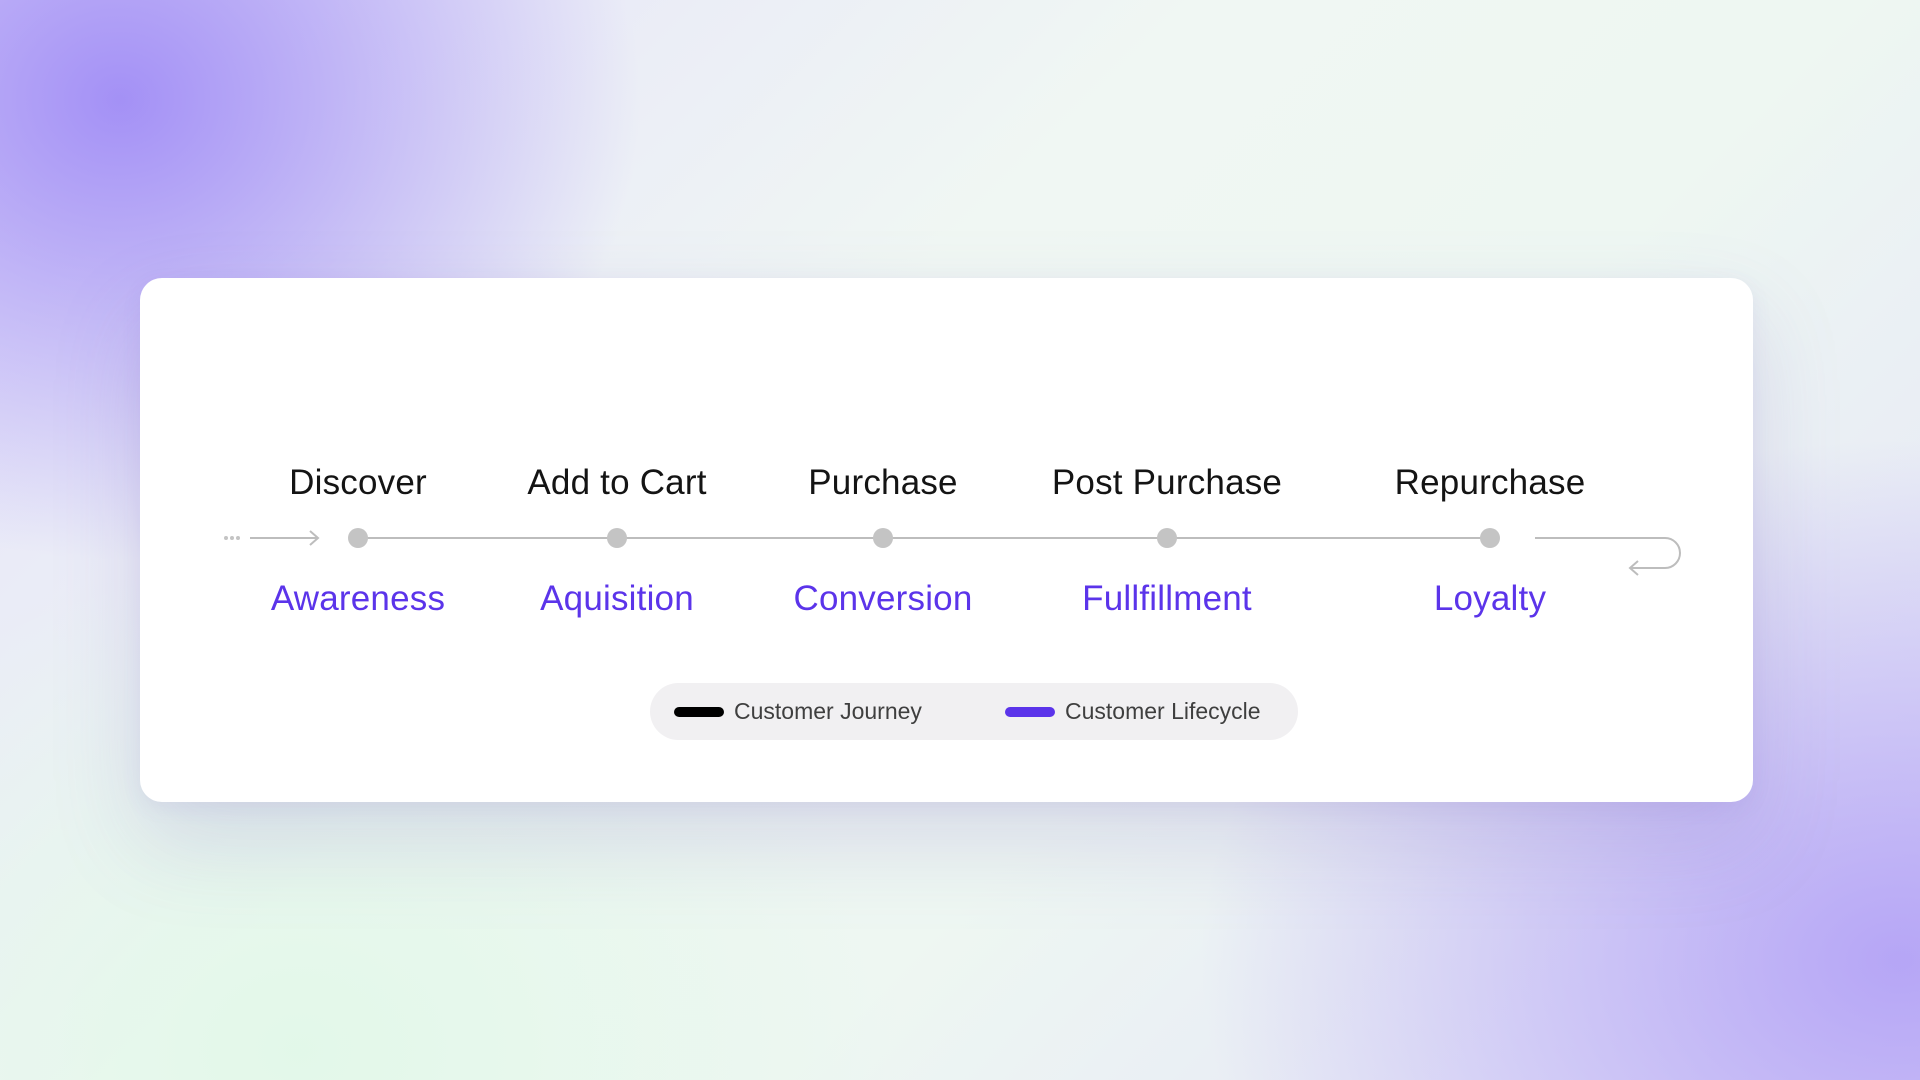  What do you see at coordinates (358, 598) in the screenshot?
I see `lifecycle-label-awareness: Awareness` at bounding box center [358, 598].